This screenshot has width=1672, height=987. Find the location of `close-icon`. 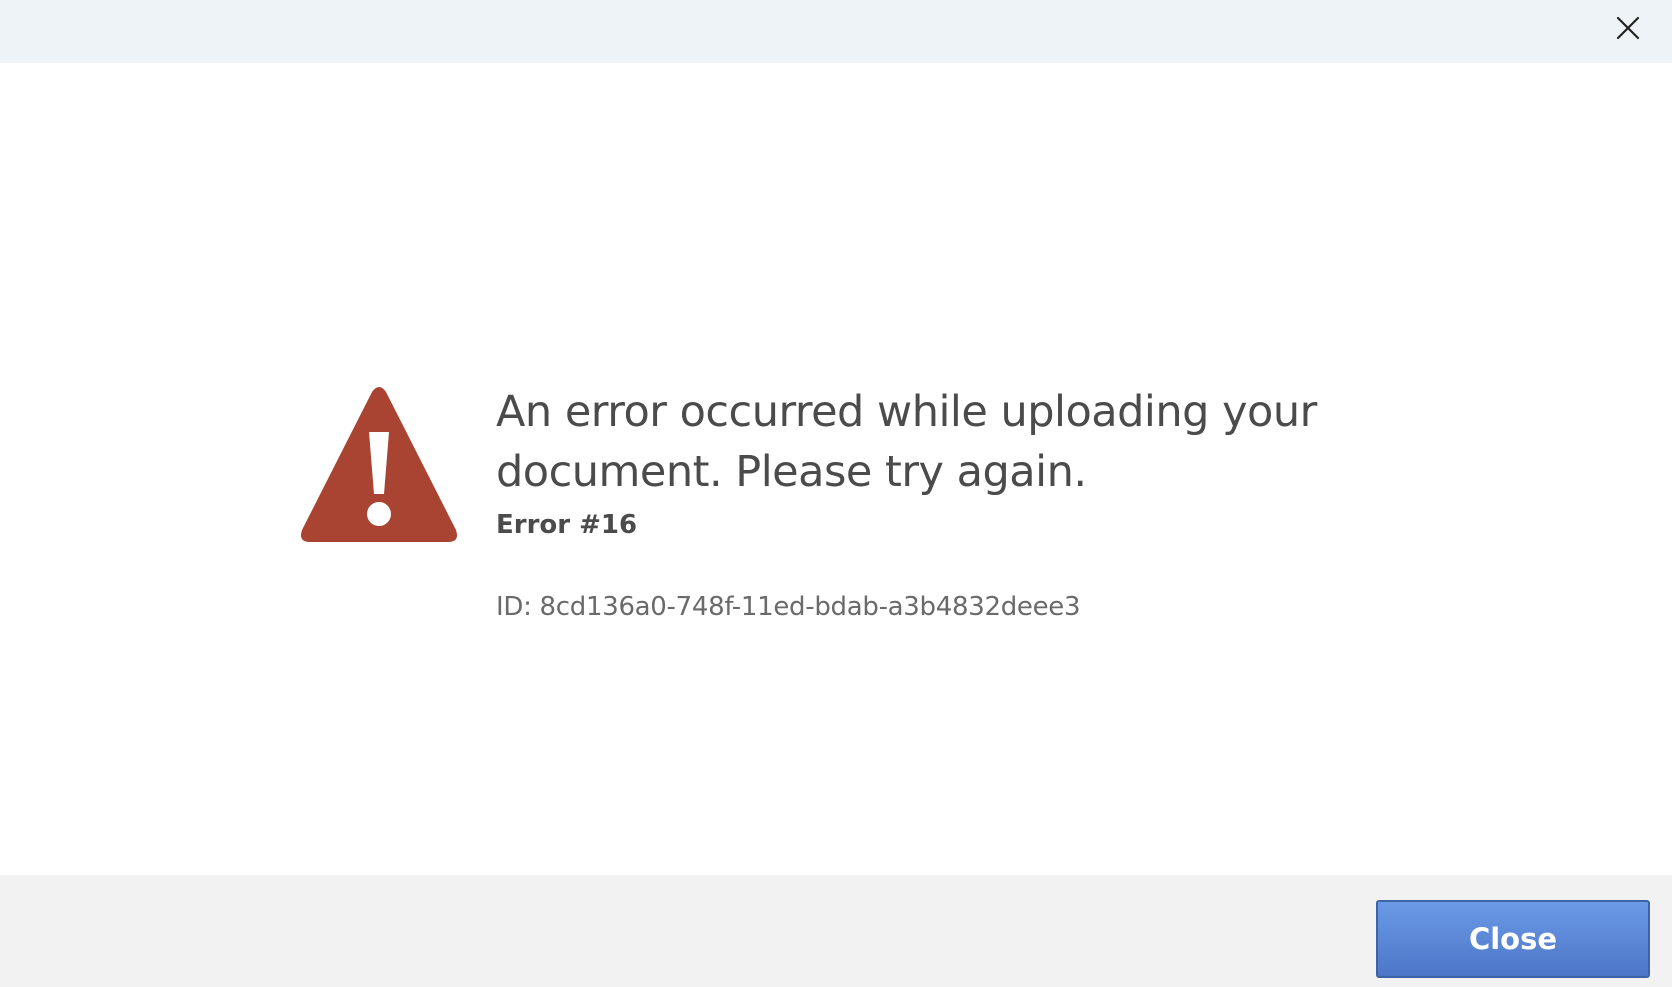

close-icon is located at coordinates (1628, 28).